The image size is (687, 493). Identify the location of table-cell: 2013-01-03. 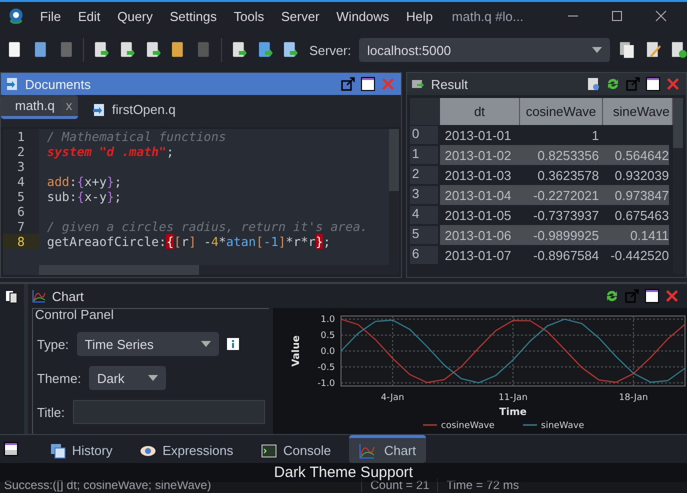
(478, 175).